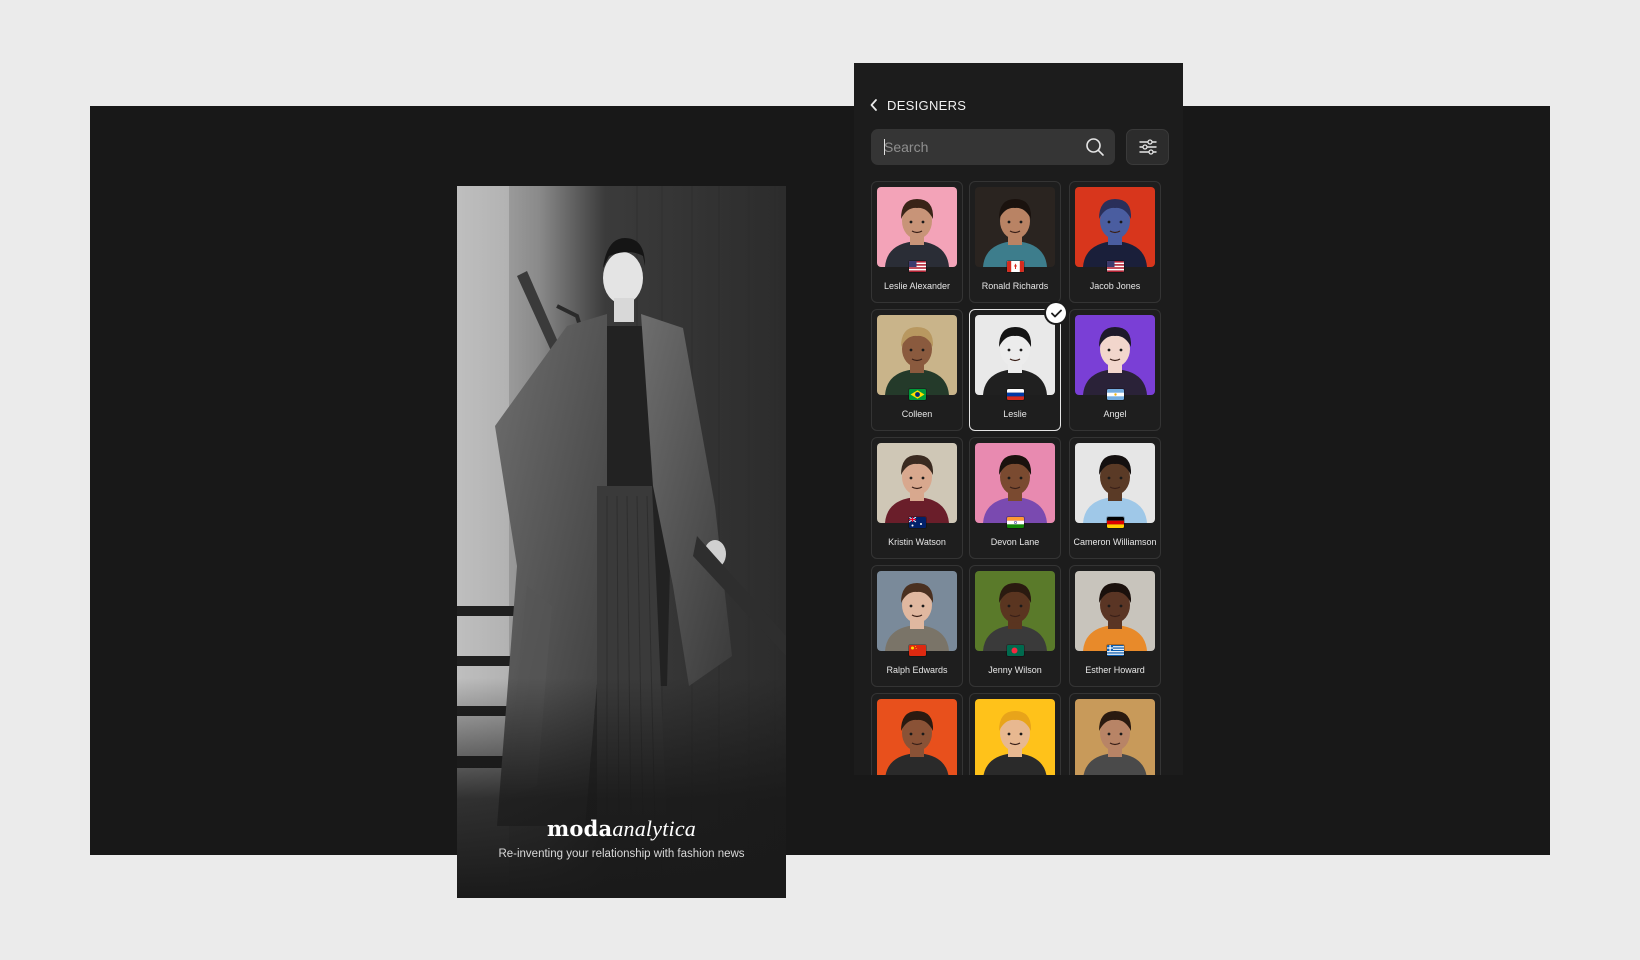 This screenshot has width=1640, height=960. What do you see at coordinates (1115, 542) in the screenshot?
I see `designer-name: Cameron Williamson` at bounding box center [1115, 542].